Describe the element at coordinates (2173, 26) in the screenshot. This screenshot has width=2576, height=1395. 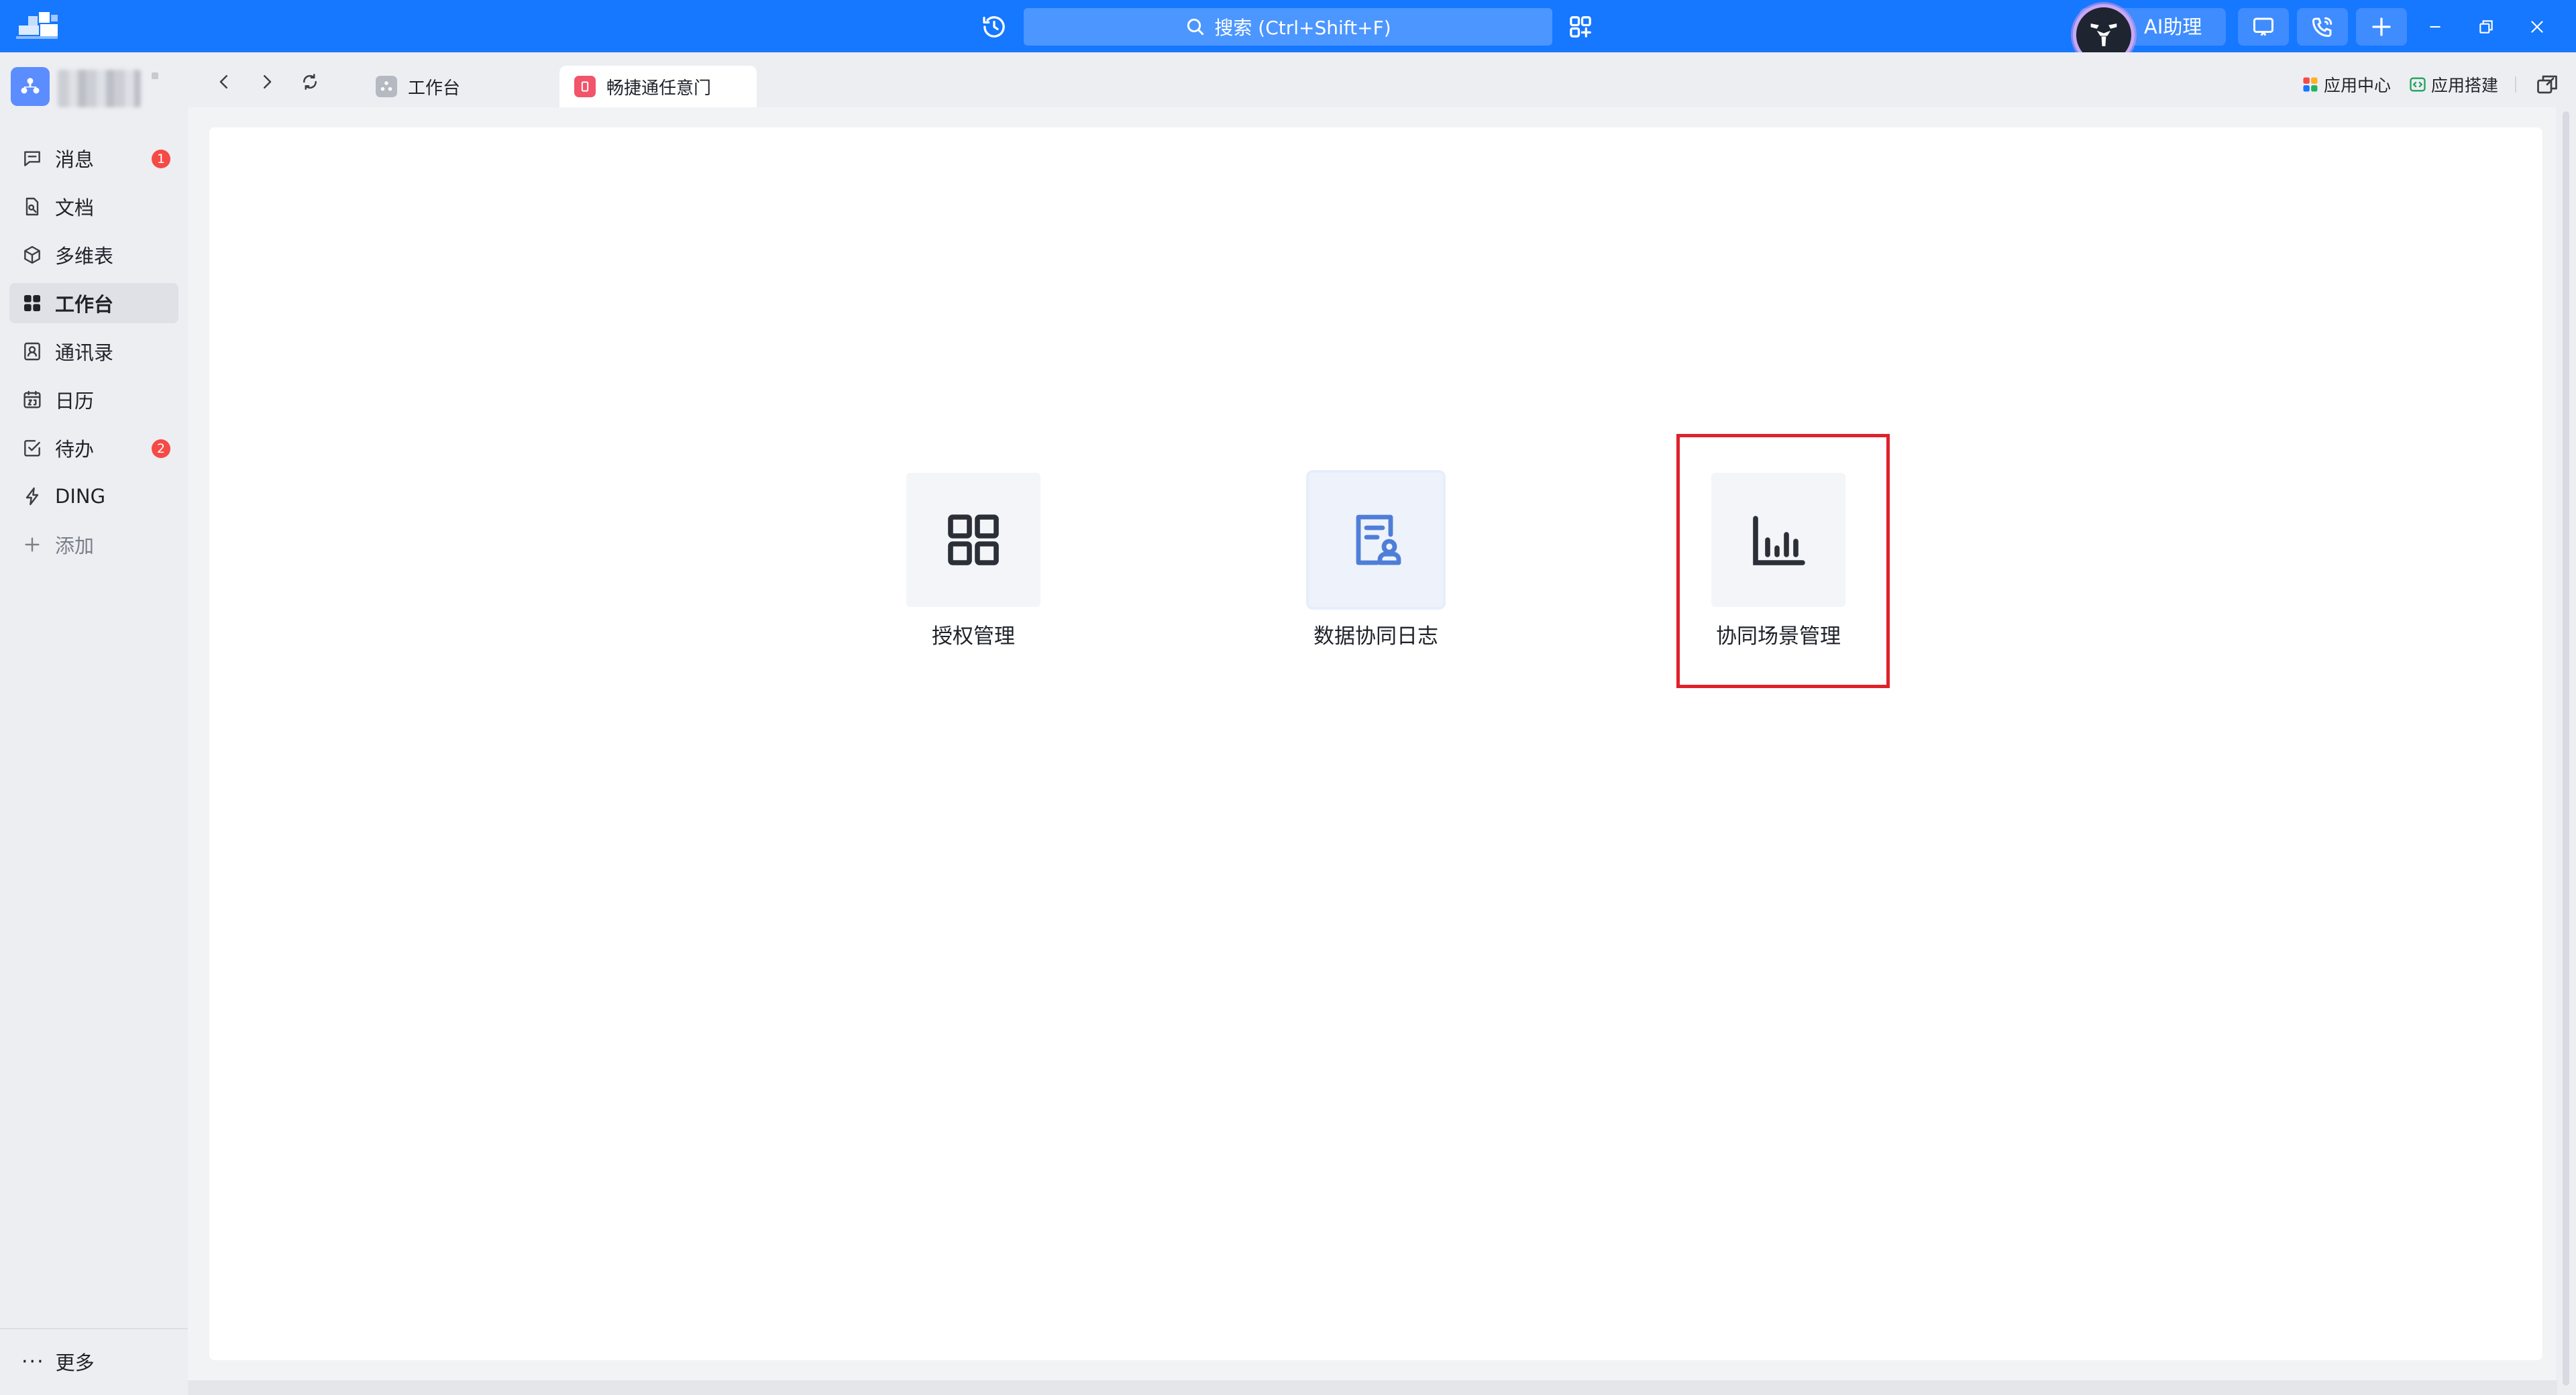
I see `ai-assistant-label: AI助理` at that location.